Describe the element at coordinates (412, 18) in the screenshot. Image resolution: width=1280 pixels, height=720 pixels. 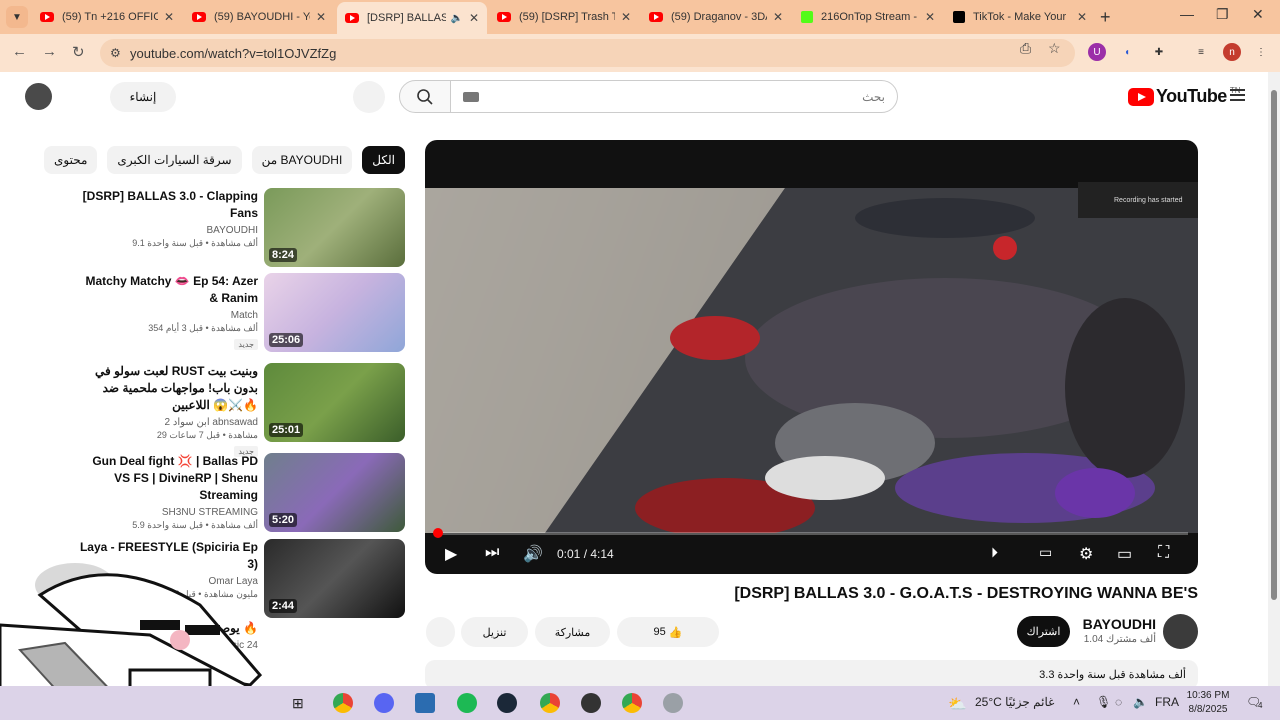
I see `browser-tab: [DSRP] BALLAS 3🔈 ✕` at that location.